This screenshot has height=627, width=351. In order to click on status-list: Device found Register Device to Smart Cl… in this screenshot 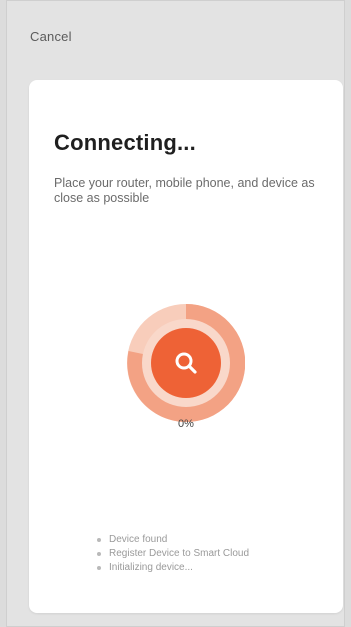, I will do `click(173, 554)`.